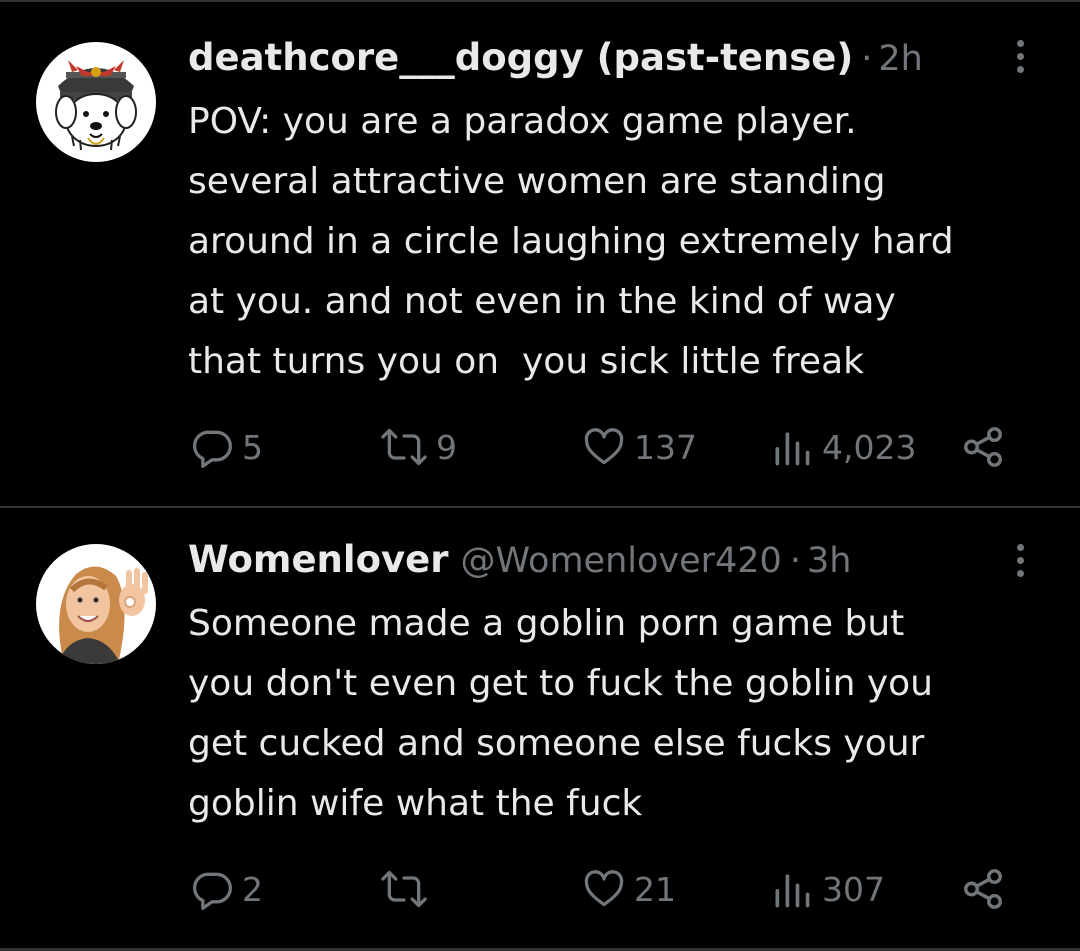  Describe the element at coordinates (665, 447) in the screenshot. I see `like-count: 137` at that location.